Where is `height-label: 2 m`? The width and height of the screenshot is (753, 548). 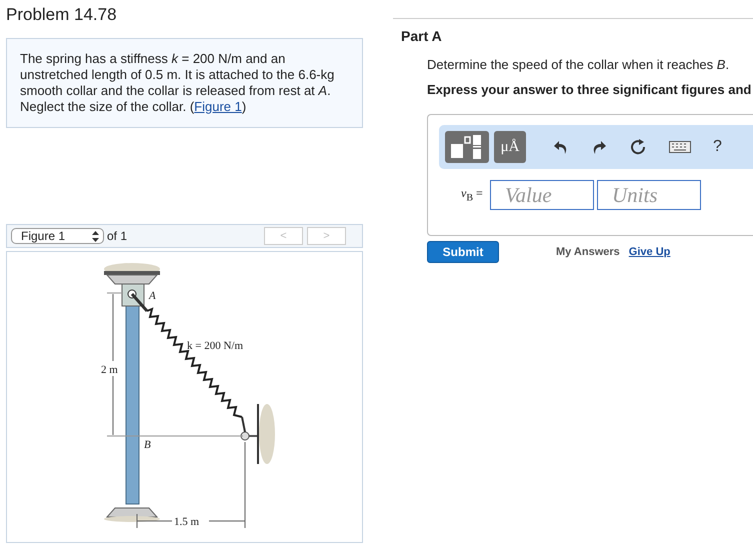 height-label: 2 m is located at coordinates (109, 370).